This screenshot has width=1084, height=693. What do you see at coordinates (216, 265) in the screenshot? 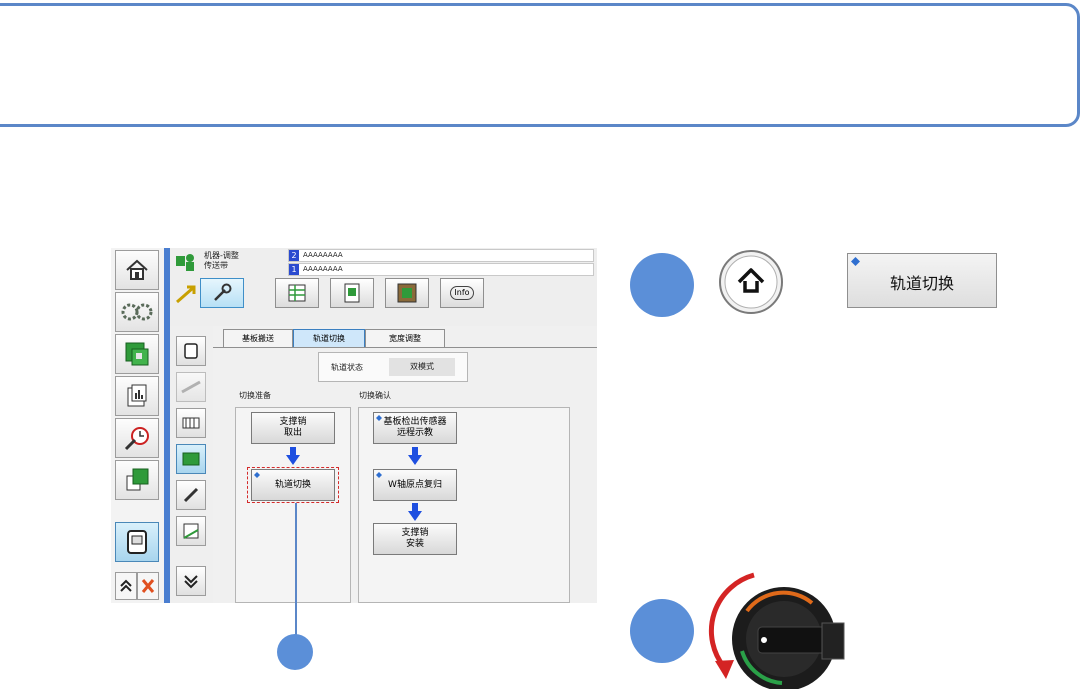
I see `header-group-line2: 传送带` at bounding box center [216, 265].